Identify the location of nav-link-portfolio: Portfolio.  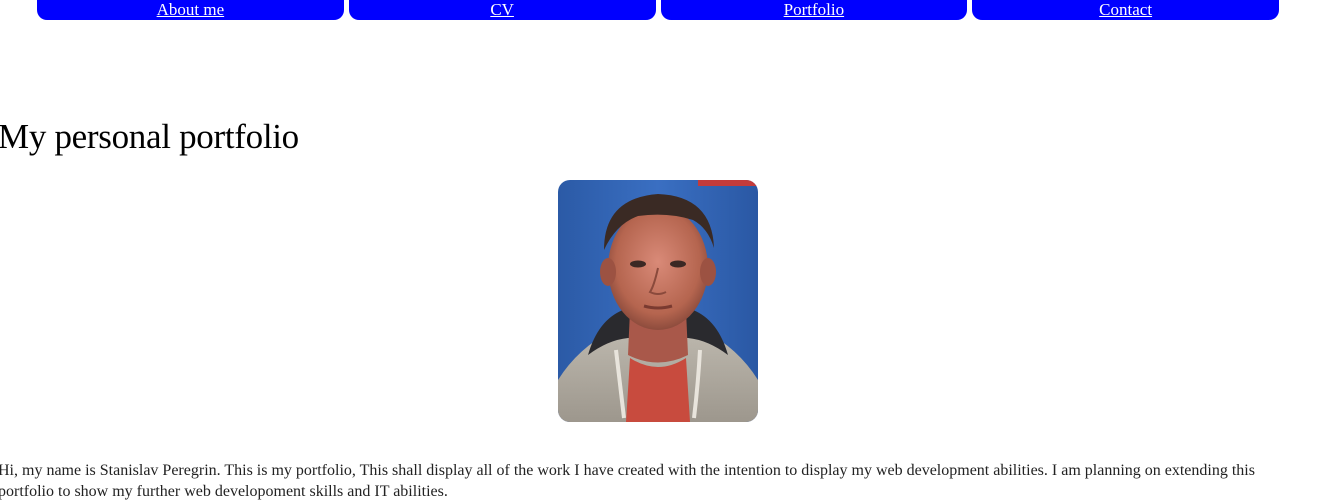
(814, 10).